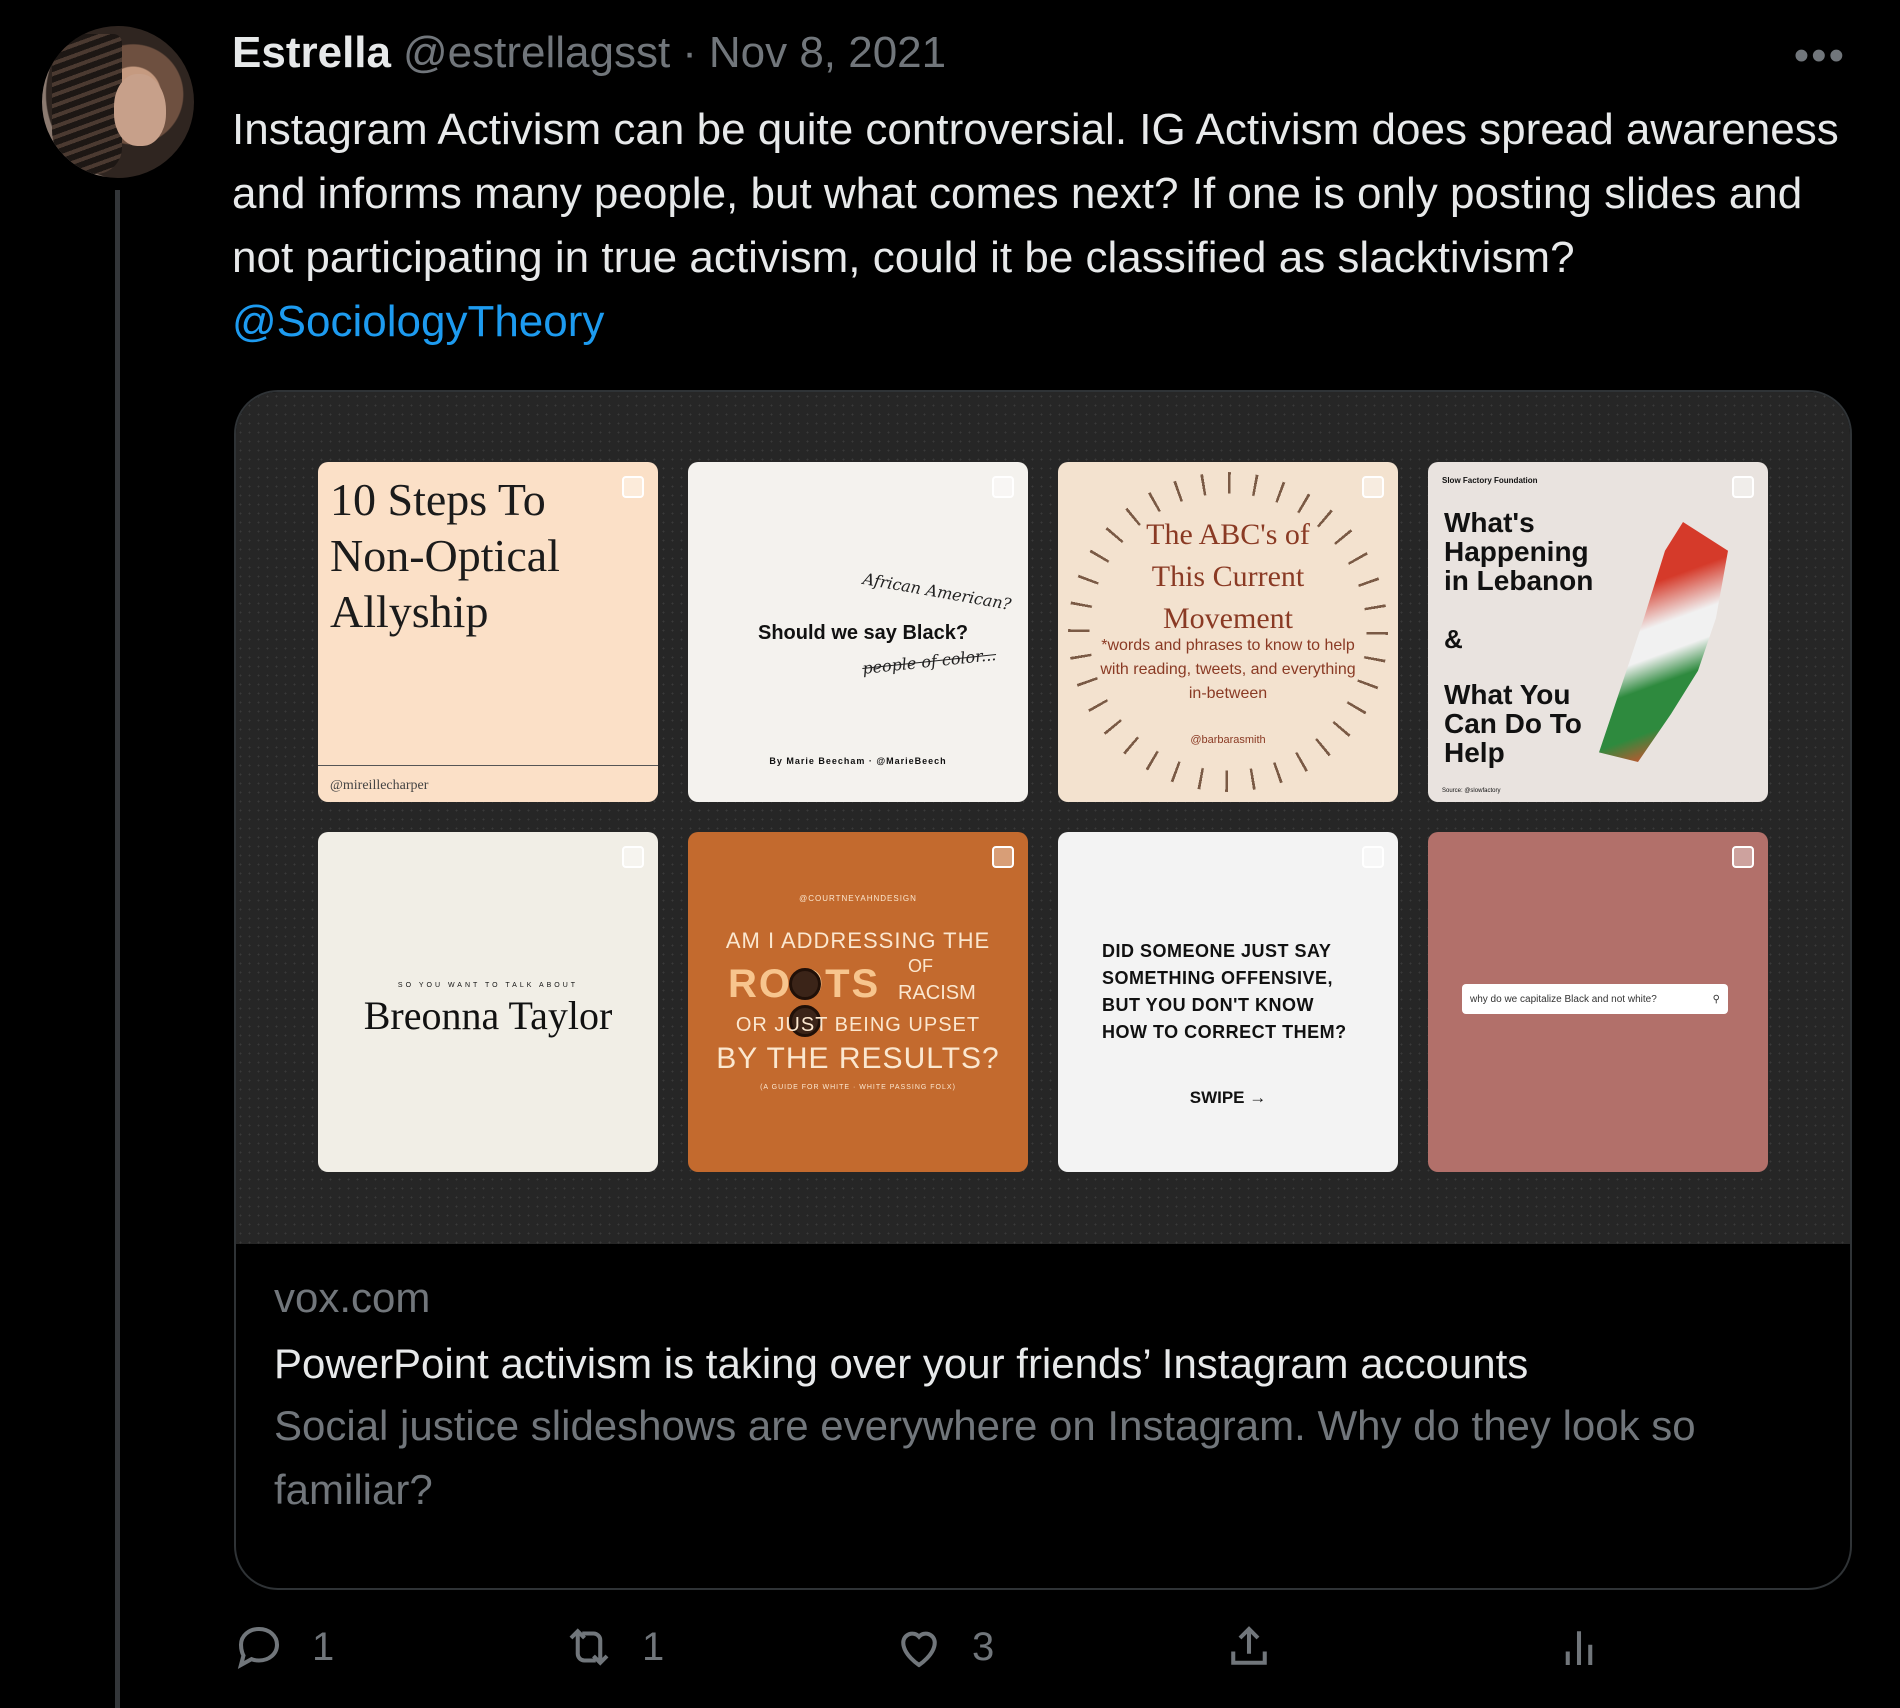  I want to click on author-handle: @estrellagsst, so click(536, 53).